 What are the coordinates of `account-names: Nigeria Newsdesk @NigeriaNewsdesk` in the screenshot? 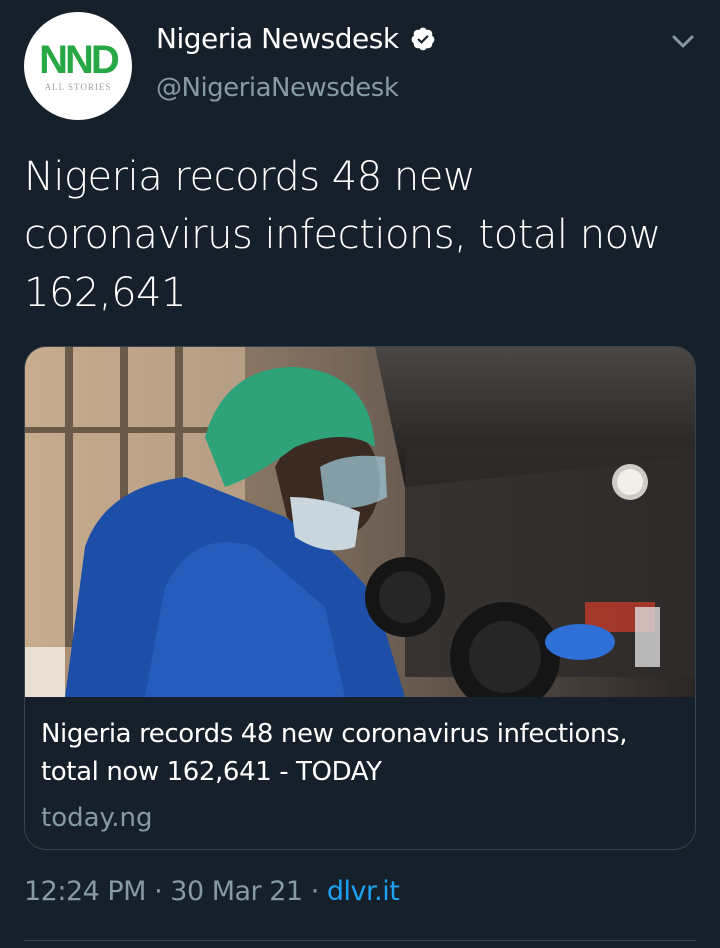 It's located at (296, 62).